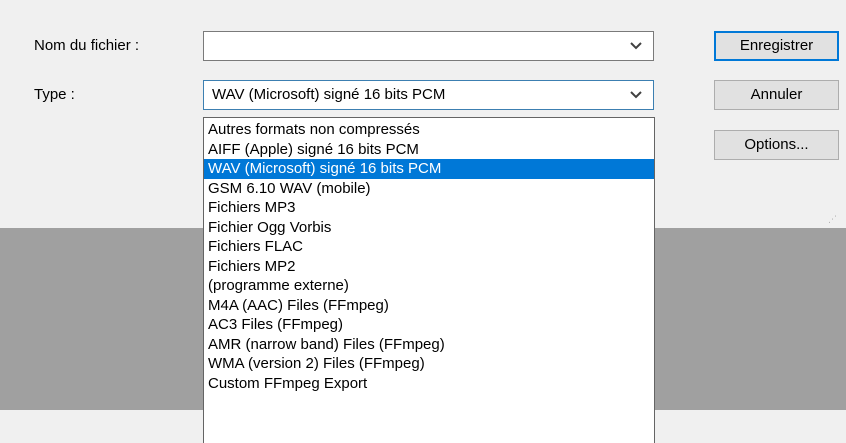 The height and width of the screenshot is (443, 846). What do you see at coordinates (833, 219) in the screenshot?
I see `resize-grip-icon: ⋰` at bounding box center [833, 219].